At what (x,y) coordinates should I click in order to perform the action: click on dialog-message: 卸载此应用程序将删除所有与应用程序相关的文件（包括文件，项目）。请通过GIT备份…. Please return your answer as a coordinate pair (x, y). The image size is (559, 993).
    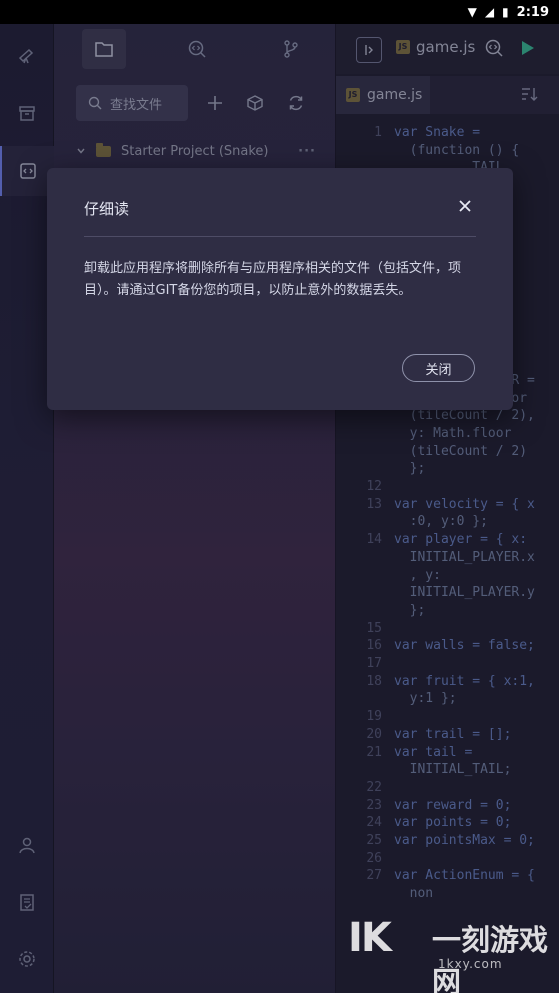
    Looking at the image, I should click on (273, 279).